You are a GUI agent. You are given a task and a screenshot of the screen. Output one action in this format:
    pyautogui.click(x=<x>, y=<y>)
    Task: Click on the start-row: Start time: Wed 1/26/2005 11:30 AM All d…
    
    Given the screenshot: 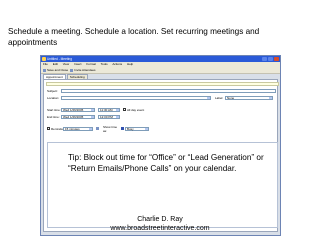 What is the action you would take?
    pyautogui.click(x=95, y=109)
    